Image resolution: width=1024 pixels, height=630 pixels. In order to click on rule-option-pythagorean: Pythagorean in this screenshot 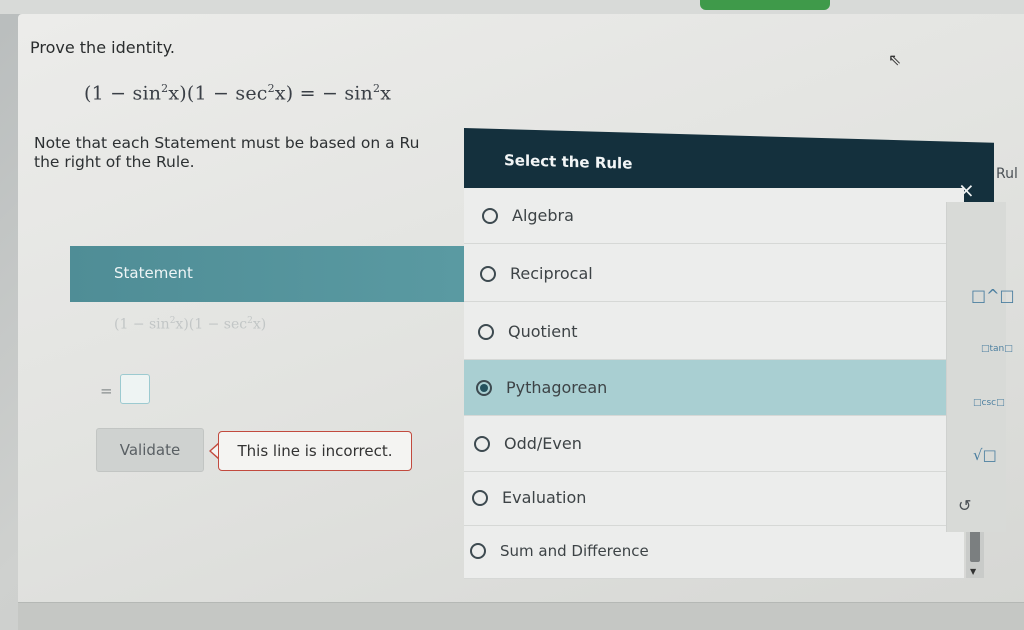, I will do `click(706, 388)`.